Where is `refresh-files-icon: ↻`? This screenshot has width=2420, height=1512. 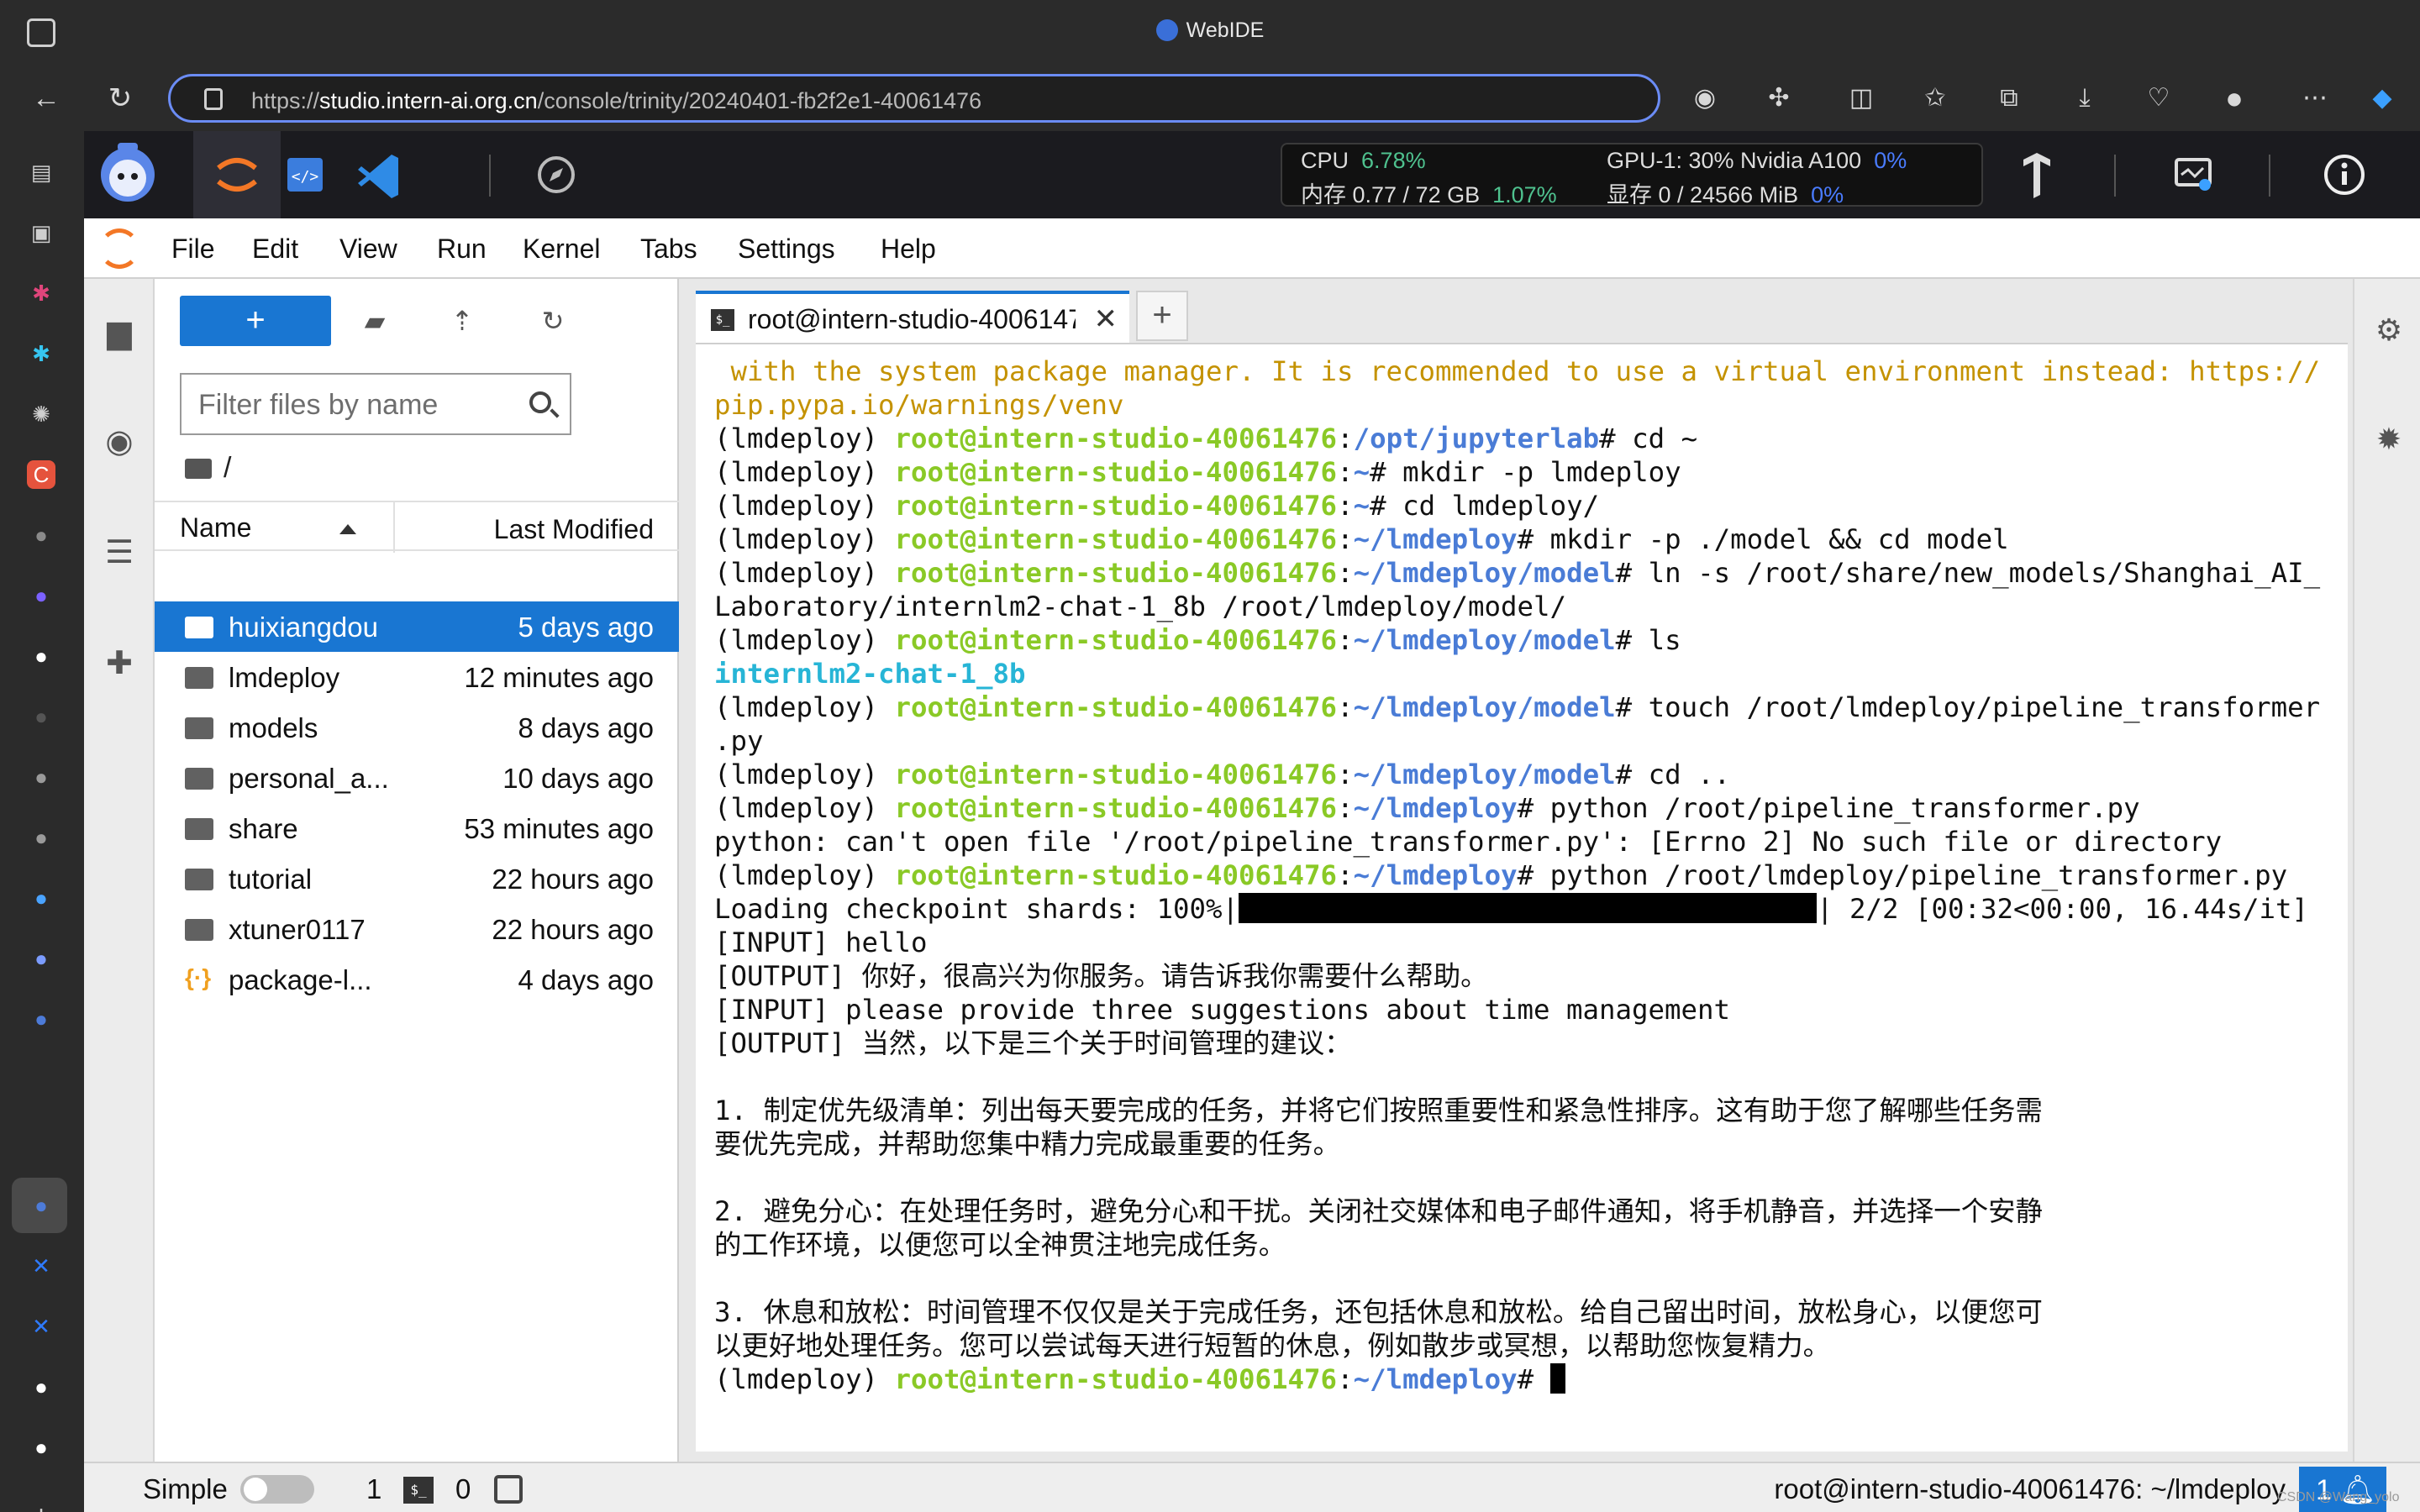 refresh-files-icon: ↻ is located at coordinates (553, 321).